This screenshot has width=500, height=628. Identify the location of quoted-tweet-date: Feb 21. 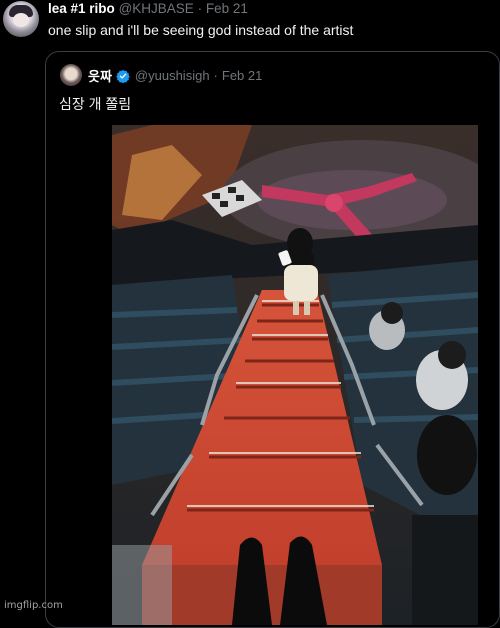
(242, 75).